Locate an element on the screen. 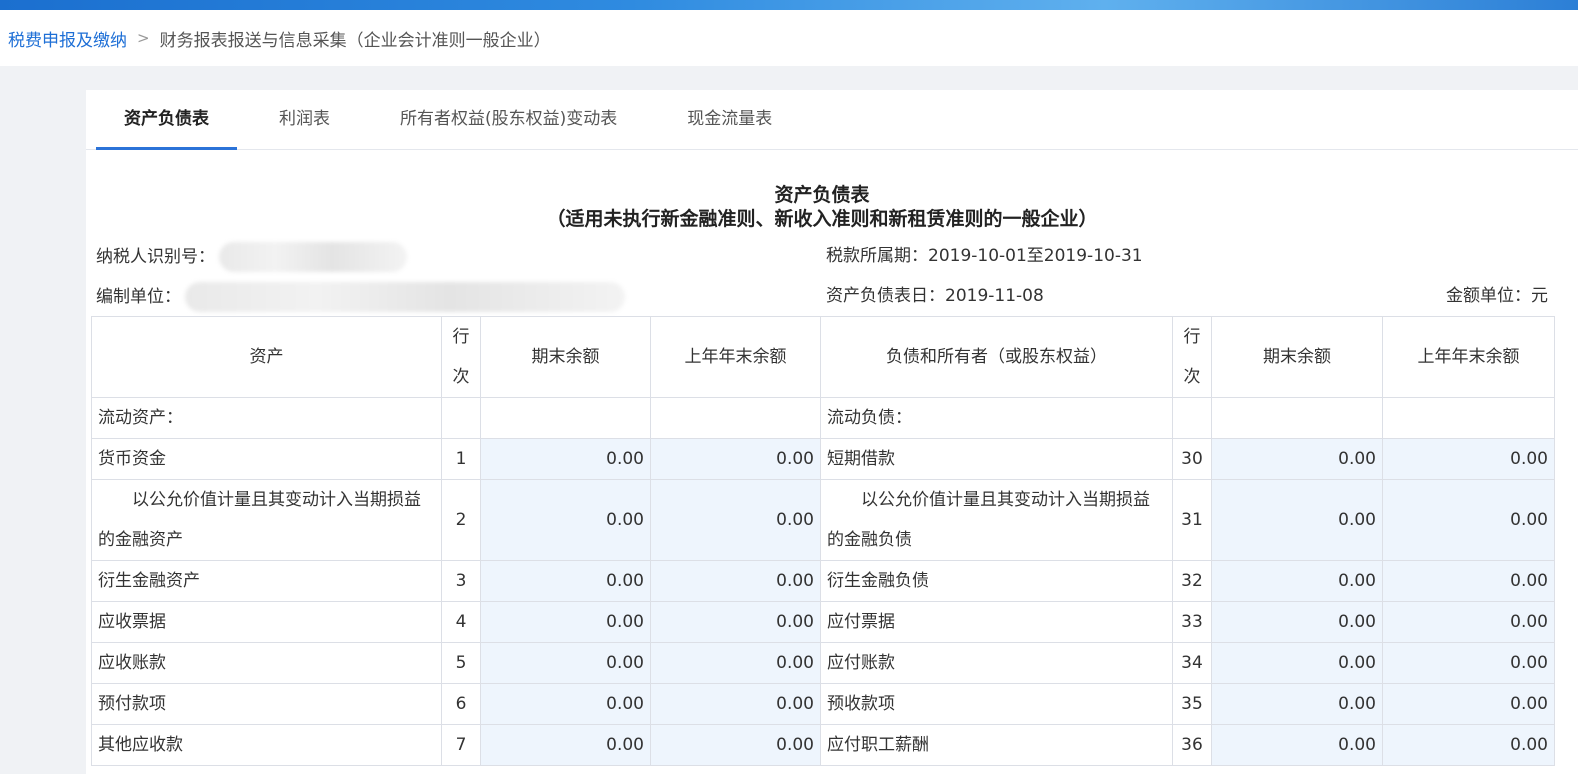 The width and height of the screenshot is (1578, 774). section-current-assets: 流动资产： is located at coordinates (266, 418).